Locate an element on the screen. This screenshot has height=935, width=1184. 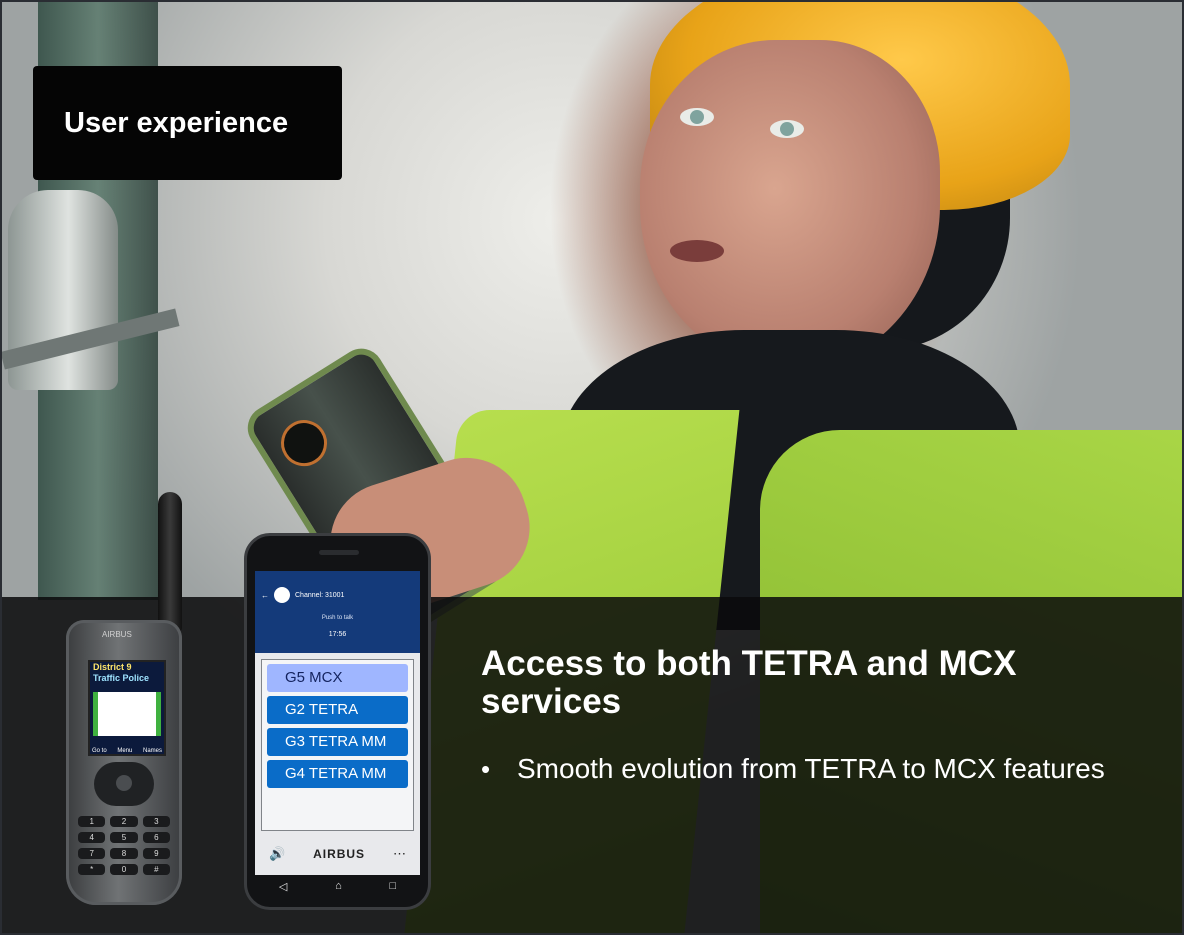
radio-key: 2 is located at coordinates (124, 821).